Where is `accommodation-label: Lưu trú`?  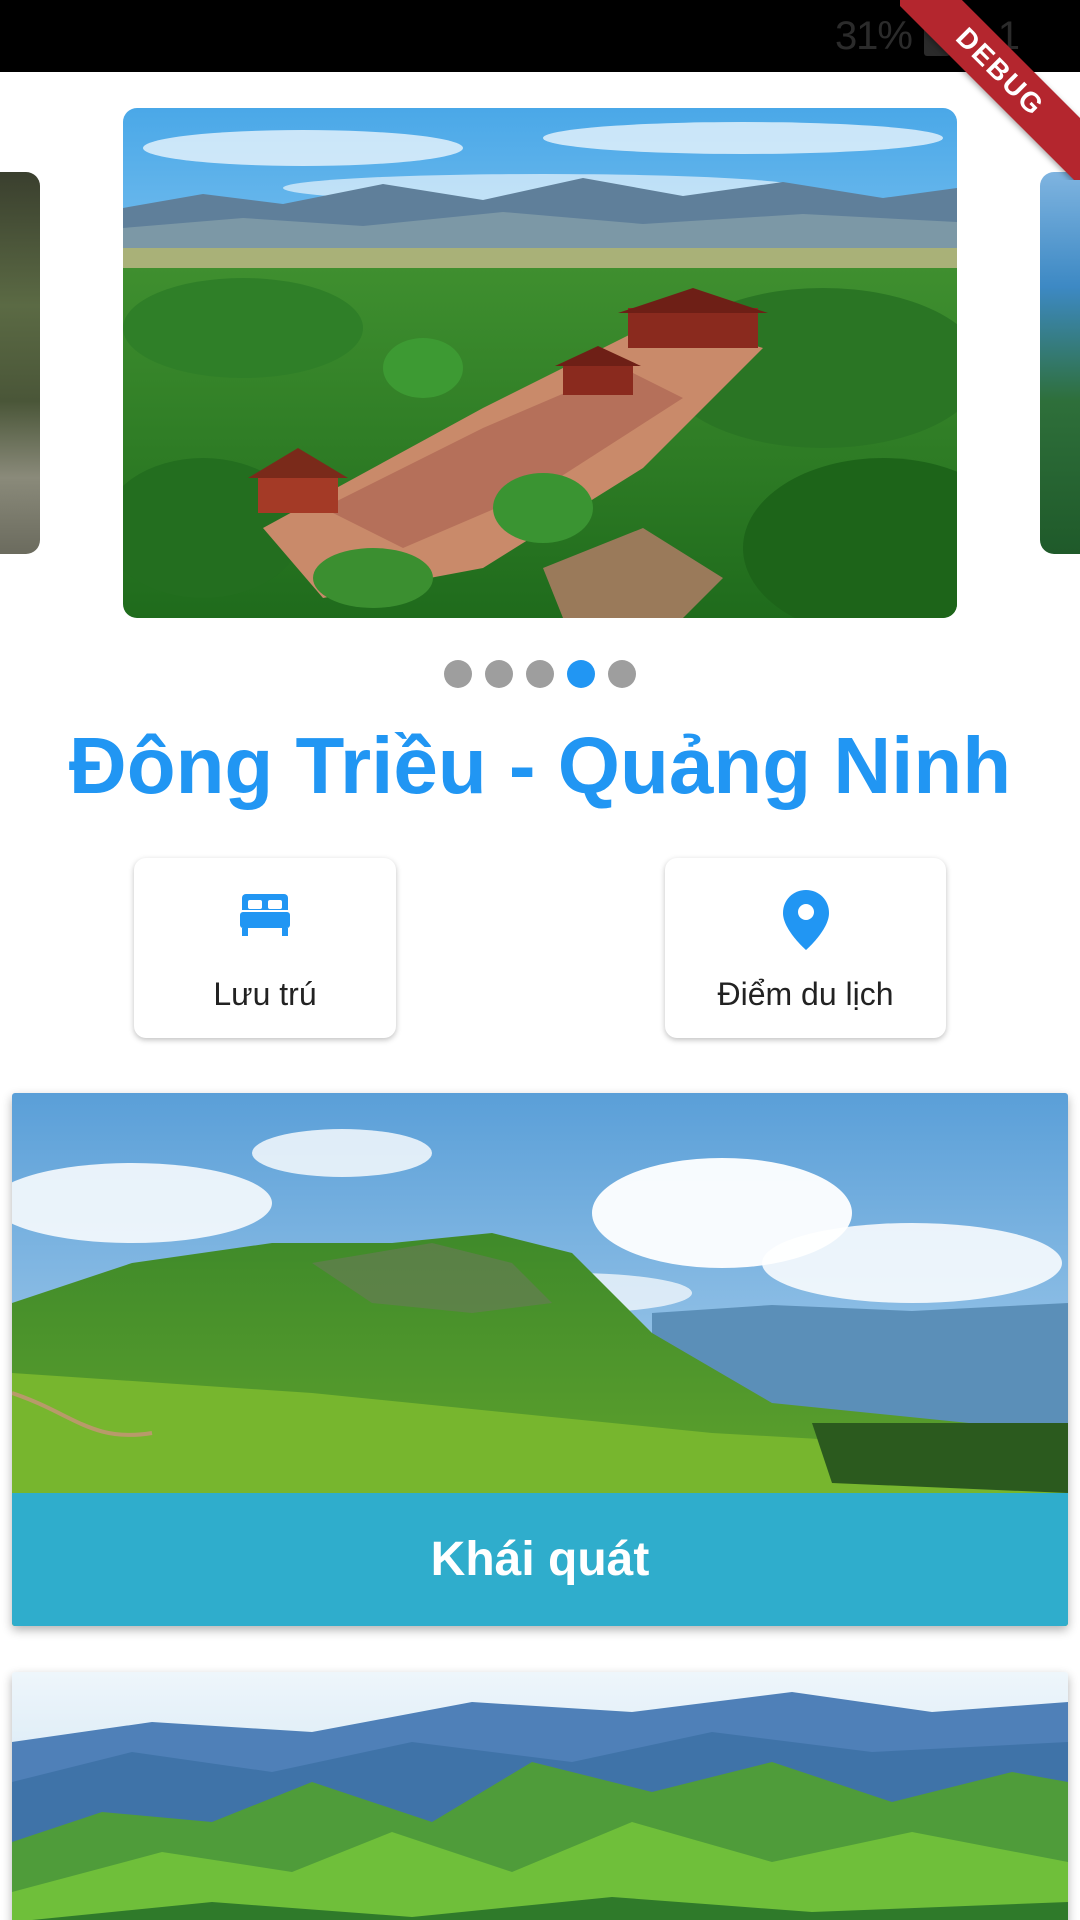 accommodation-label: Lưu trú is located at coordinates (265, 994).